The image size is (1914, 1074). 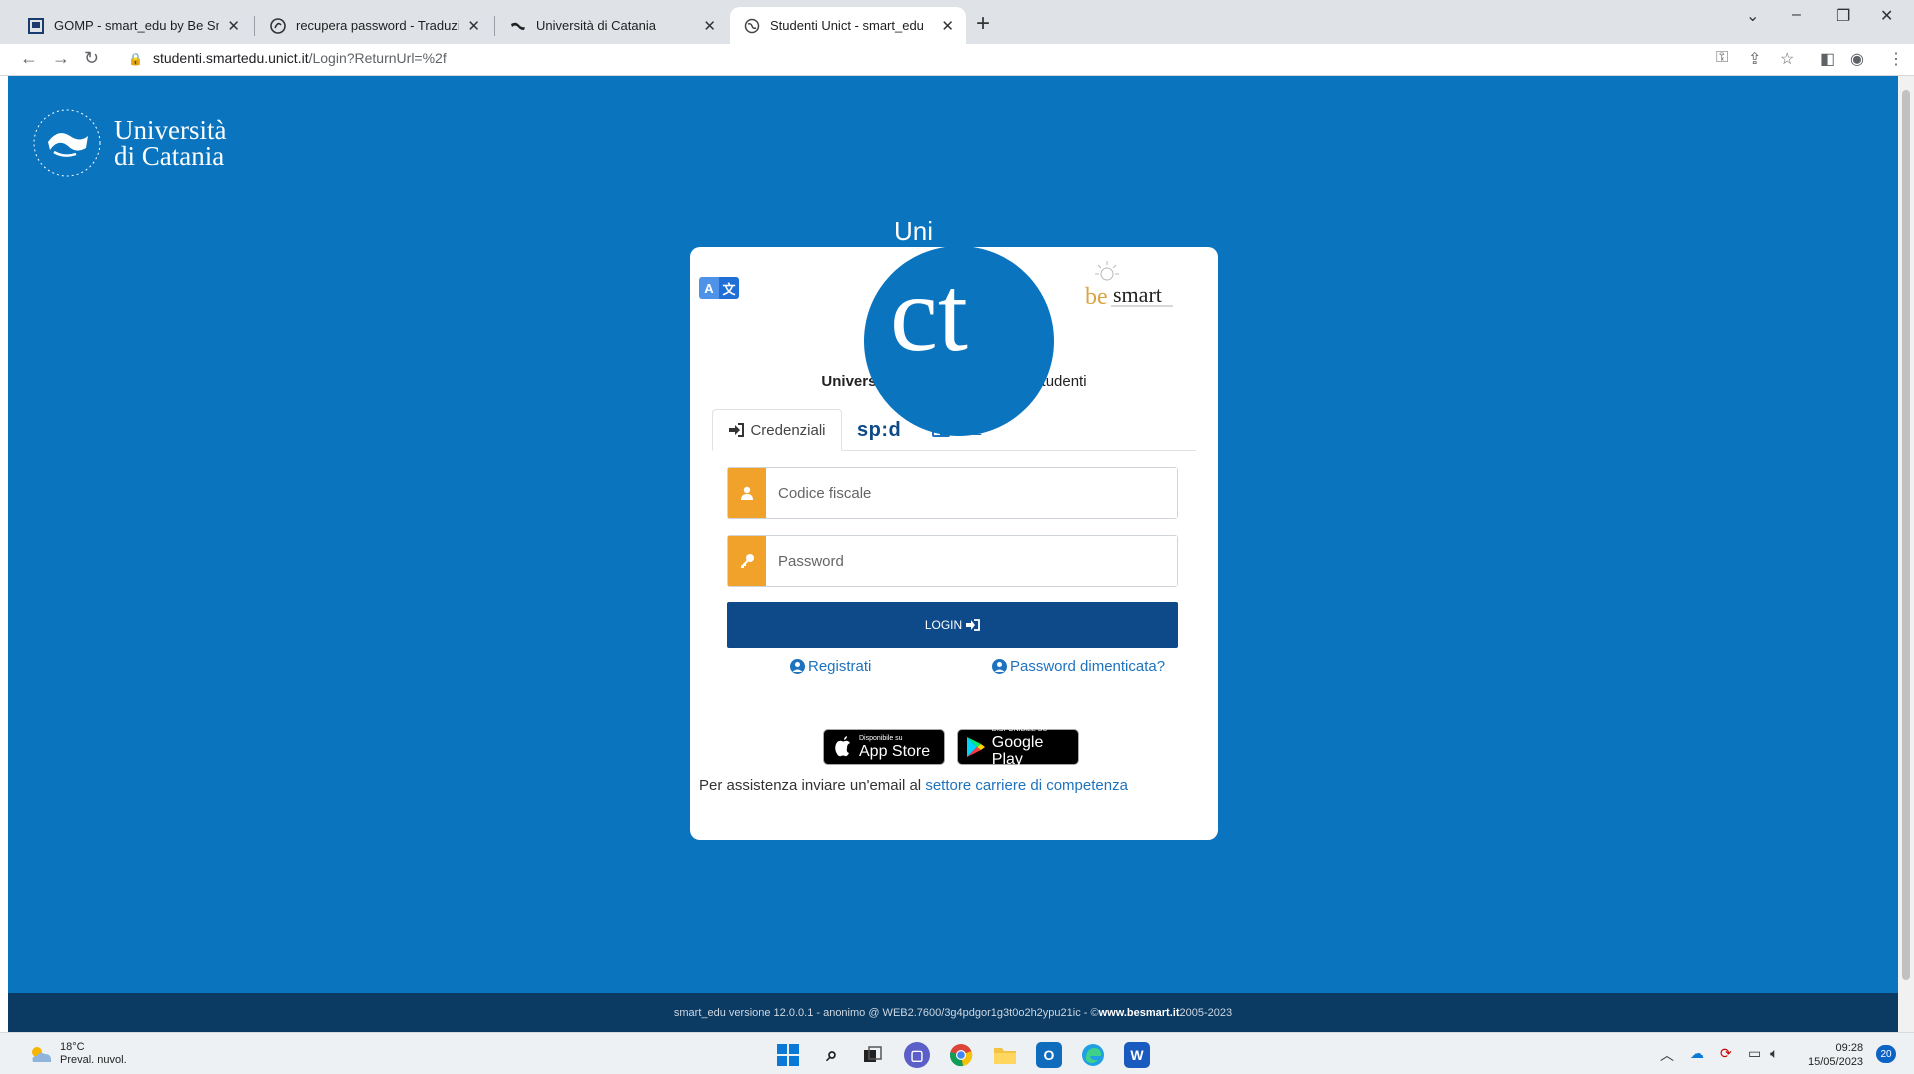 What do you see at coordinates (518, 26) in the screenshot?
I see `unict-favicon-icon` at bounding box center [518, 26].